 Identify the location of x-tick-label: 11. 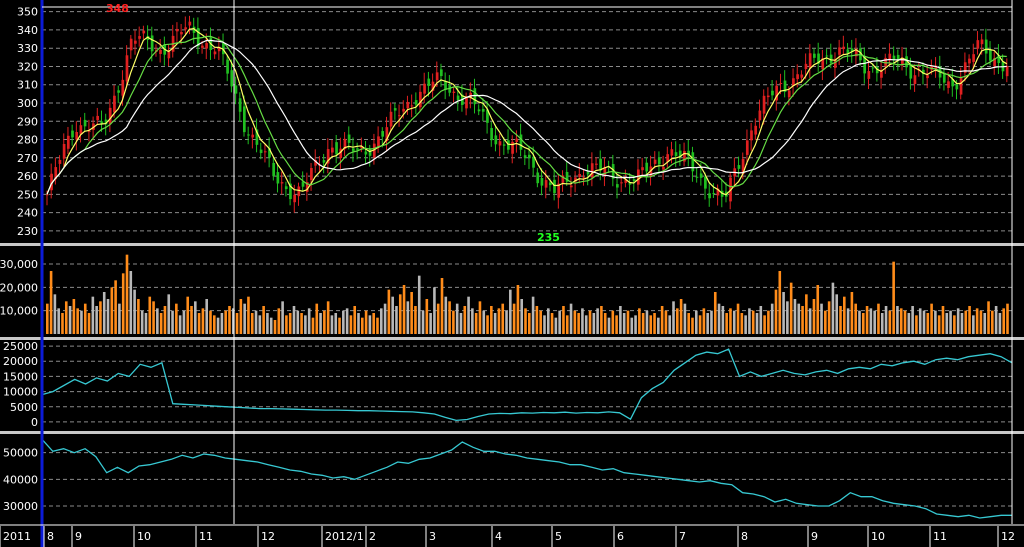
(940, 536).